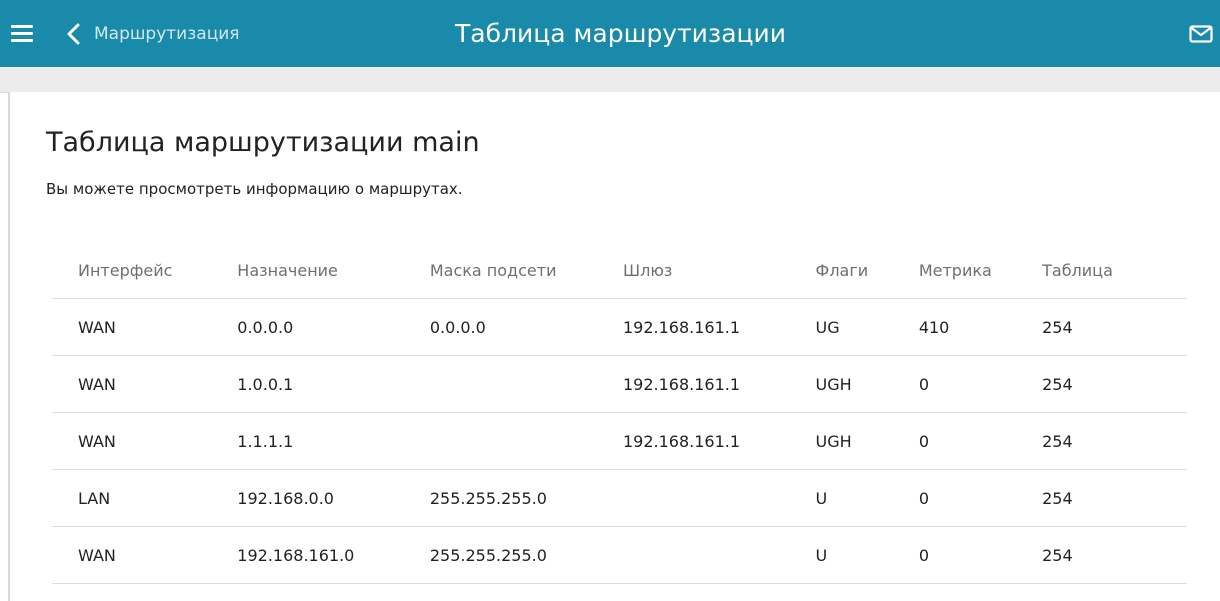 Image resolution: width=1220 pixels, height=601 pixels. What do you see at coordinates (307, 441) in the screenshot?
I see `cell-destination: 1.1.1.1` at bounding box center [307, 441].